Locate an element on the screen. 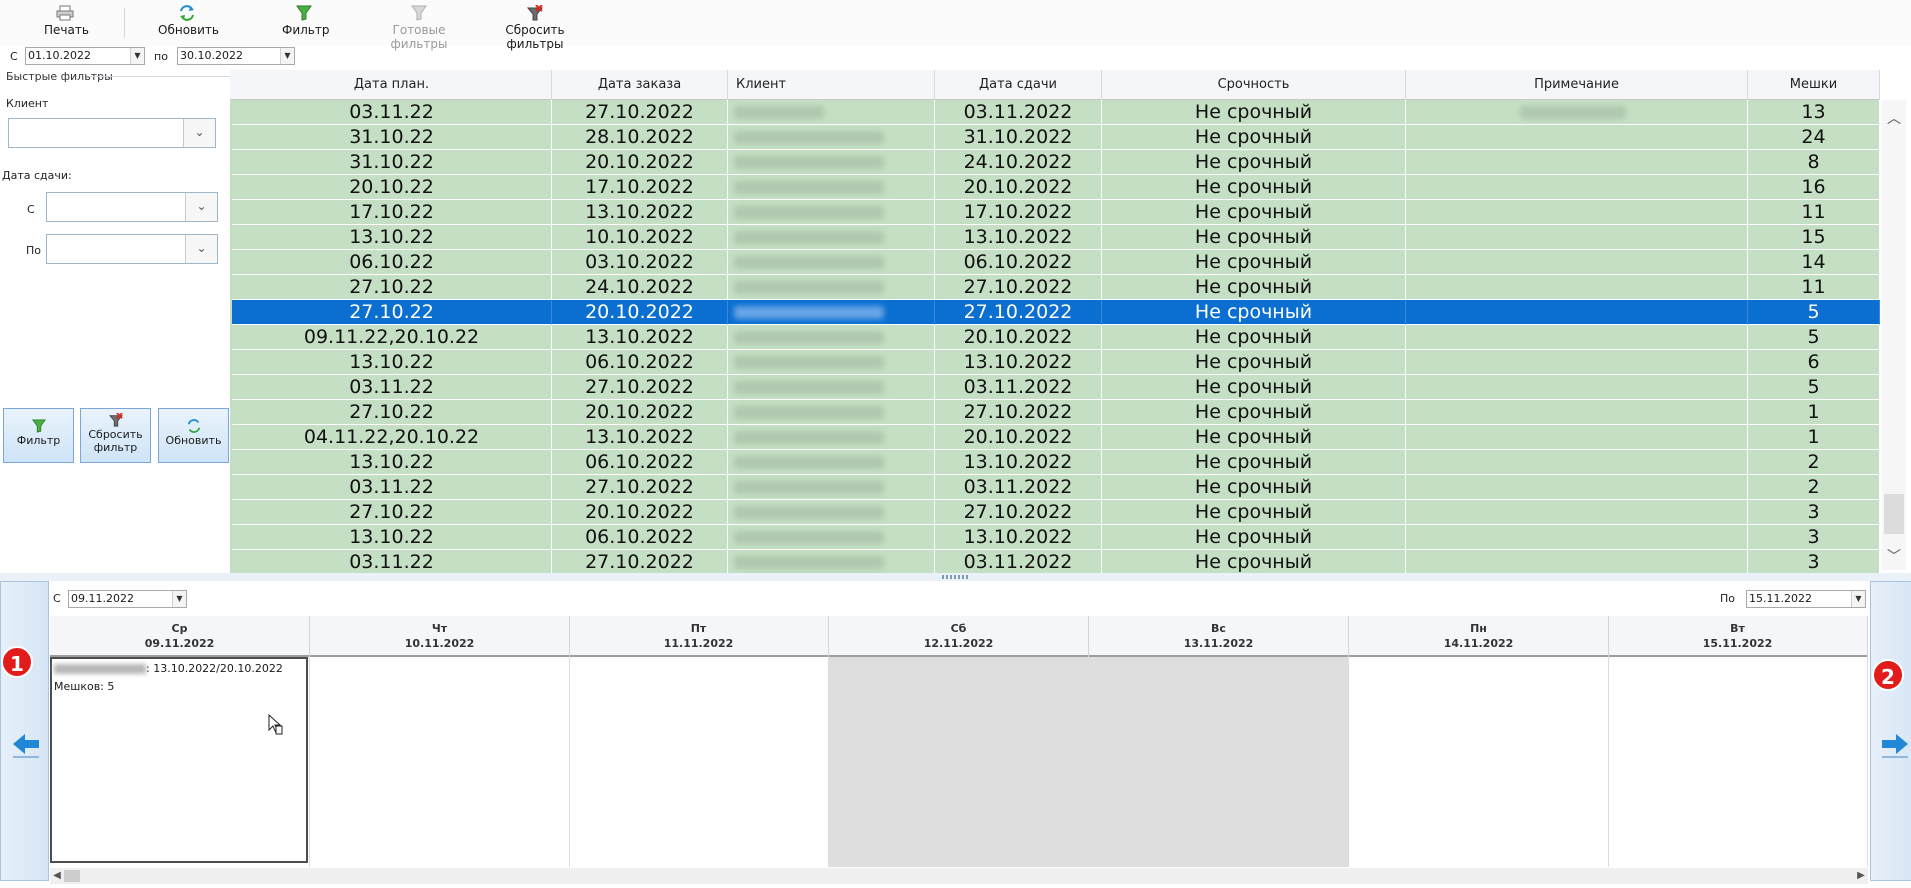 This screenshot has height=888, width=1911. cell-delivery: 27.10.2022 is located at coordinates (1018, 287).